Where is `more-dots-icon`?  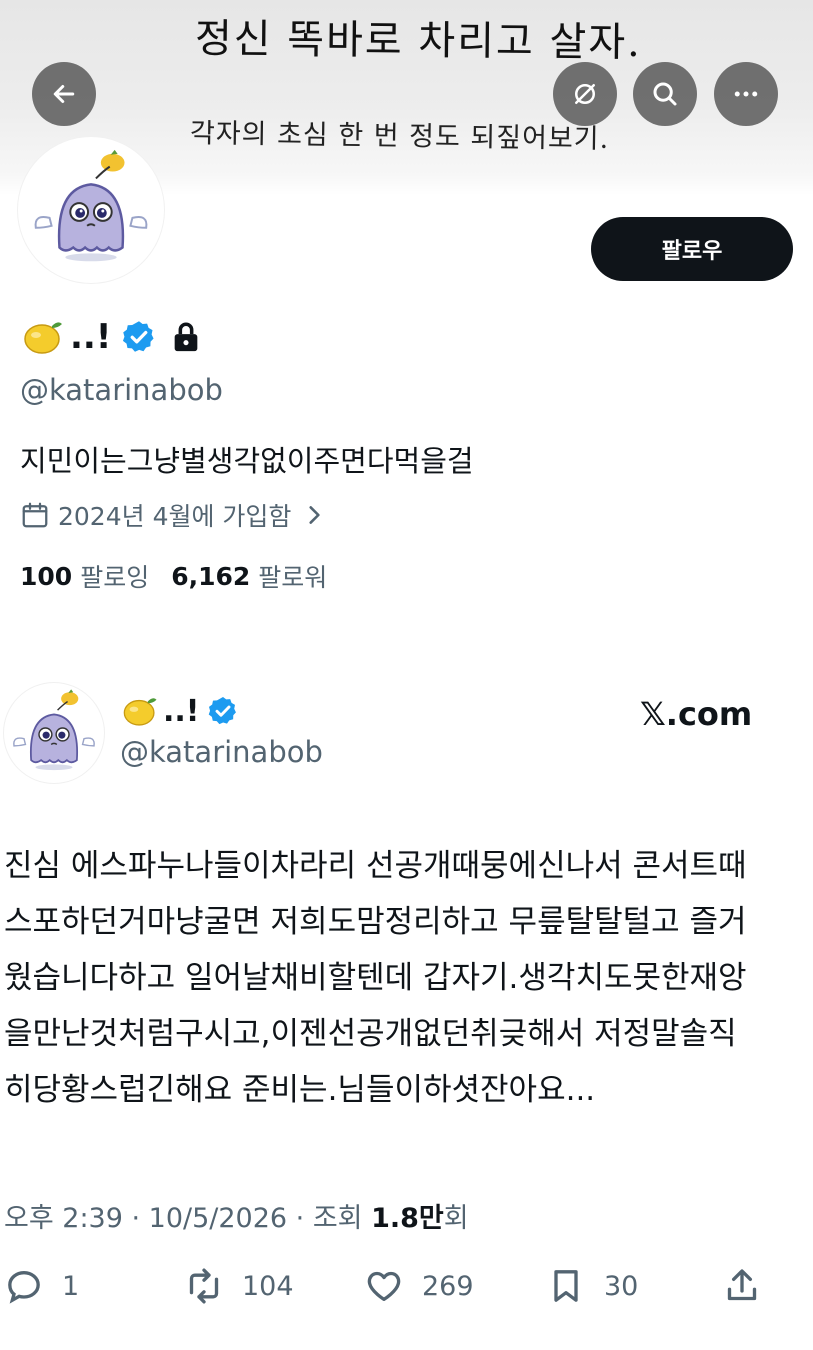 more-dots-icon is located at coordinates (746, 94).